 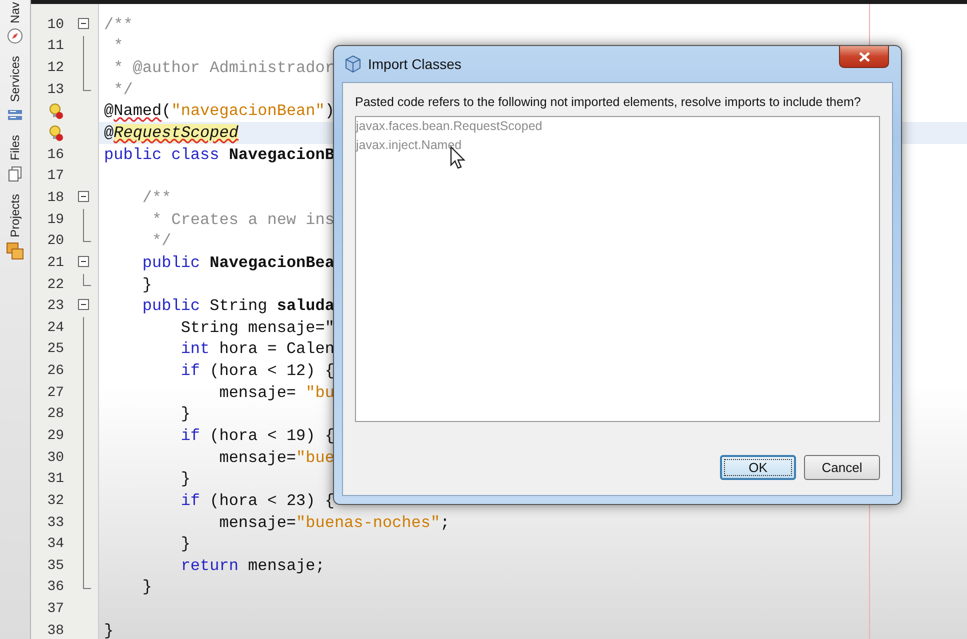 I want to click on code-line: return mensaje;, so click(x=252, y=565).